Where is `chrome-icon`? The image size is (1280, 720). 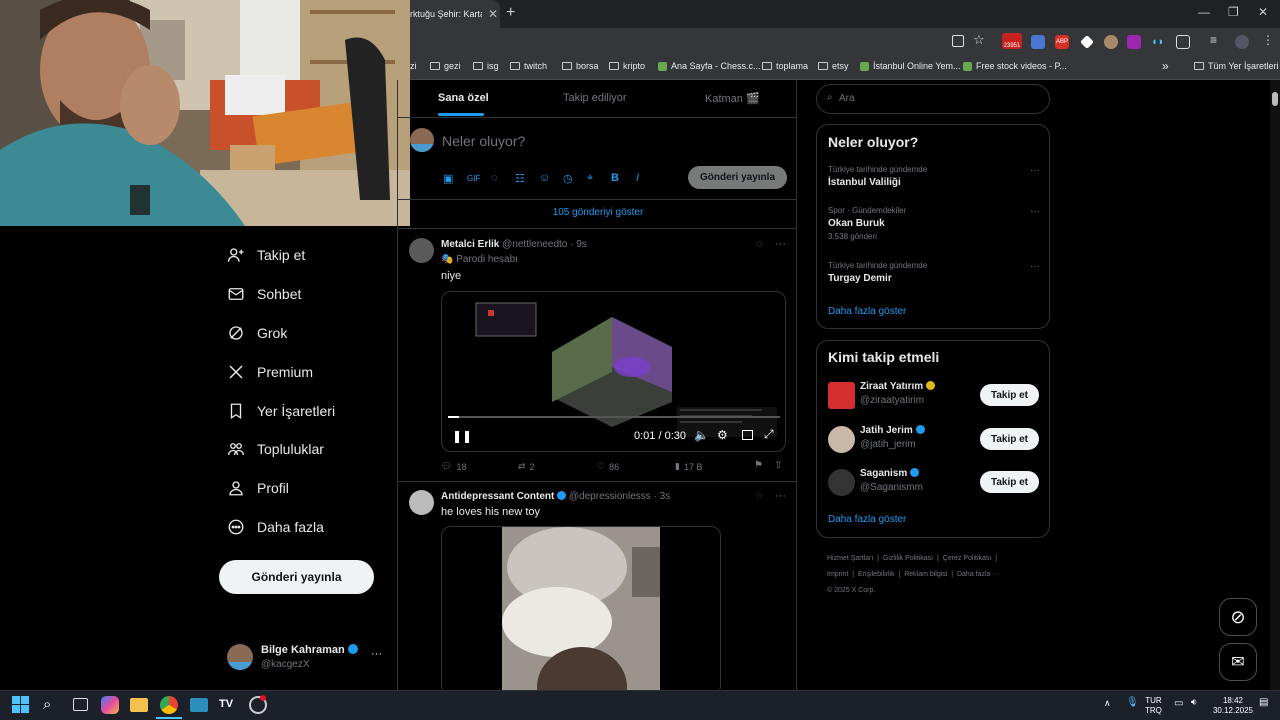
chrome-icon is located at coordinates (169, 705).